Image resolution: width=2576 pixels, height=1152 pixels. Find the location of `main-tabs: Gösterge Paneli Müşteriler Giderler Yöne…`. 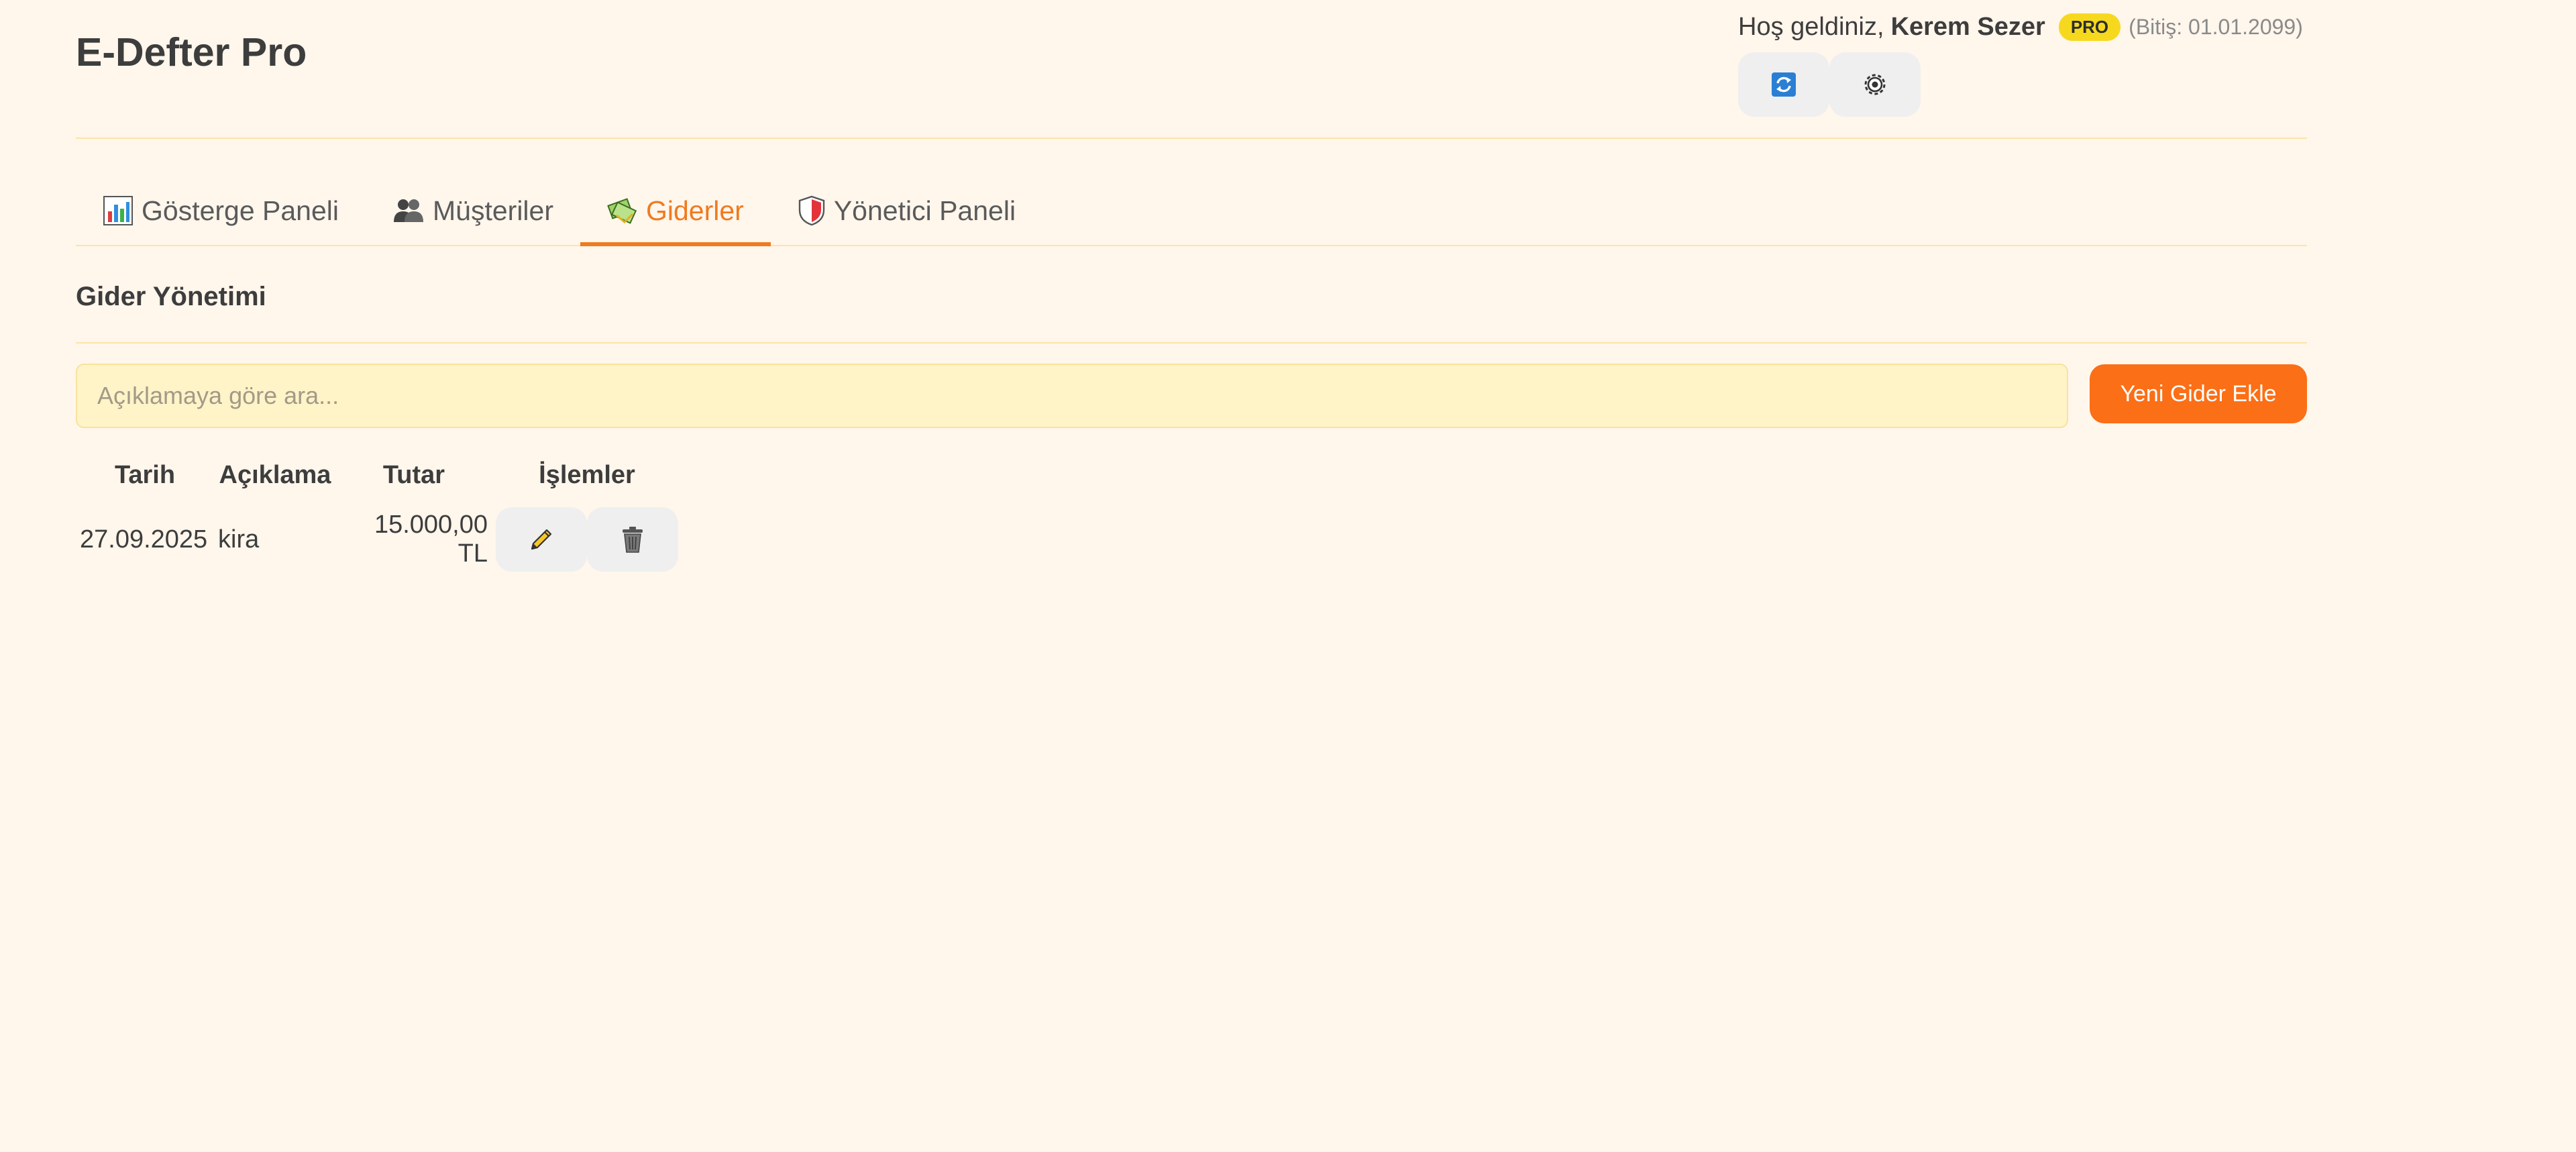

main-tabs: Gösterge Paneli Müşteriler Giderler Yöne… is located at coordinates (1191, 192).